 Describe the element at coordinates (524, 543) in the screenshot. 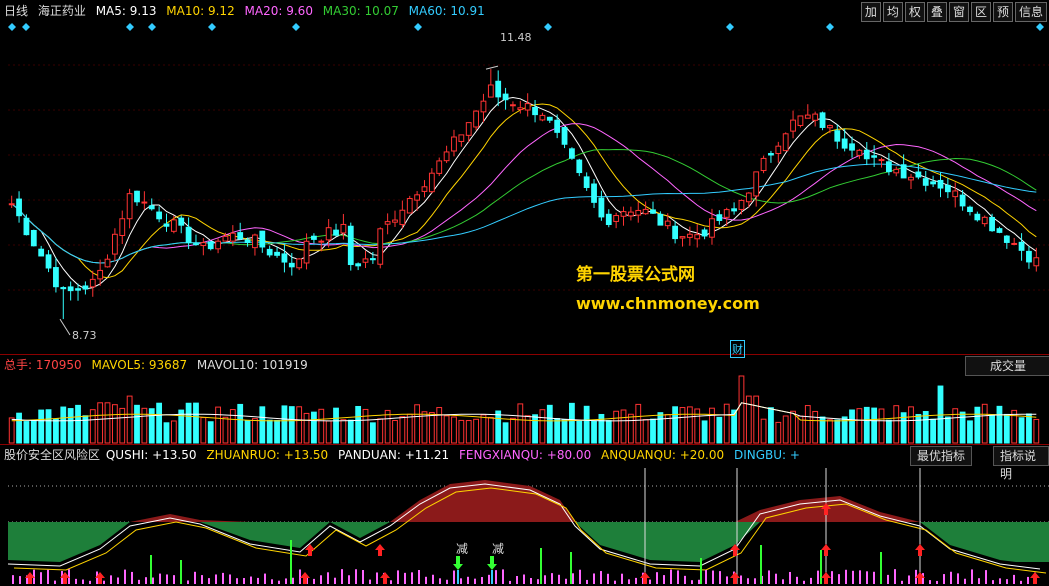

I see `band-cutout` at that location.